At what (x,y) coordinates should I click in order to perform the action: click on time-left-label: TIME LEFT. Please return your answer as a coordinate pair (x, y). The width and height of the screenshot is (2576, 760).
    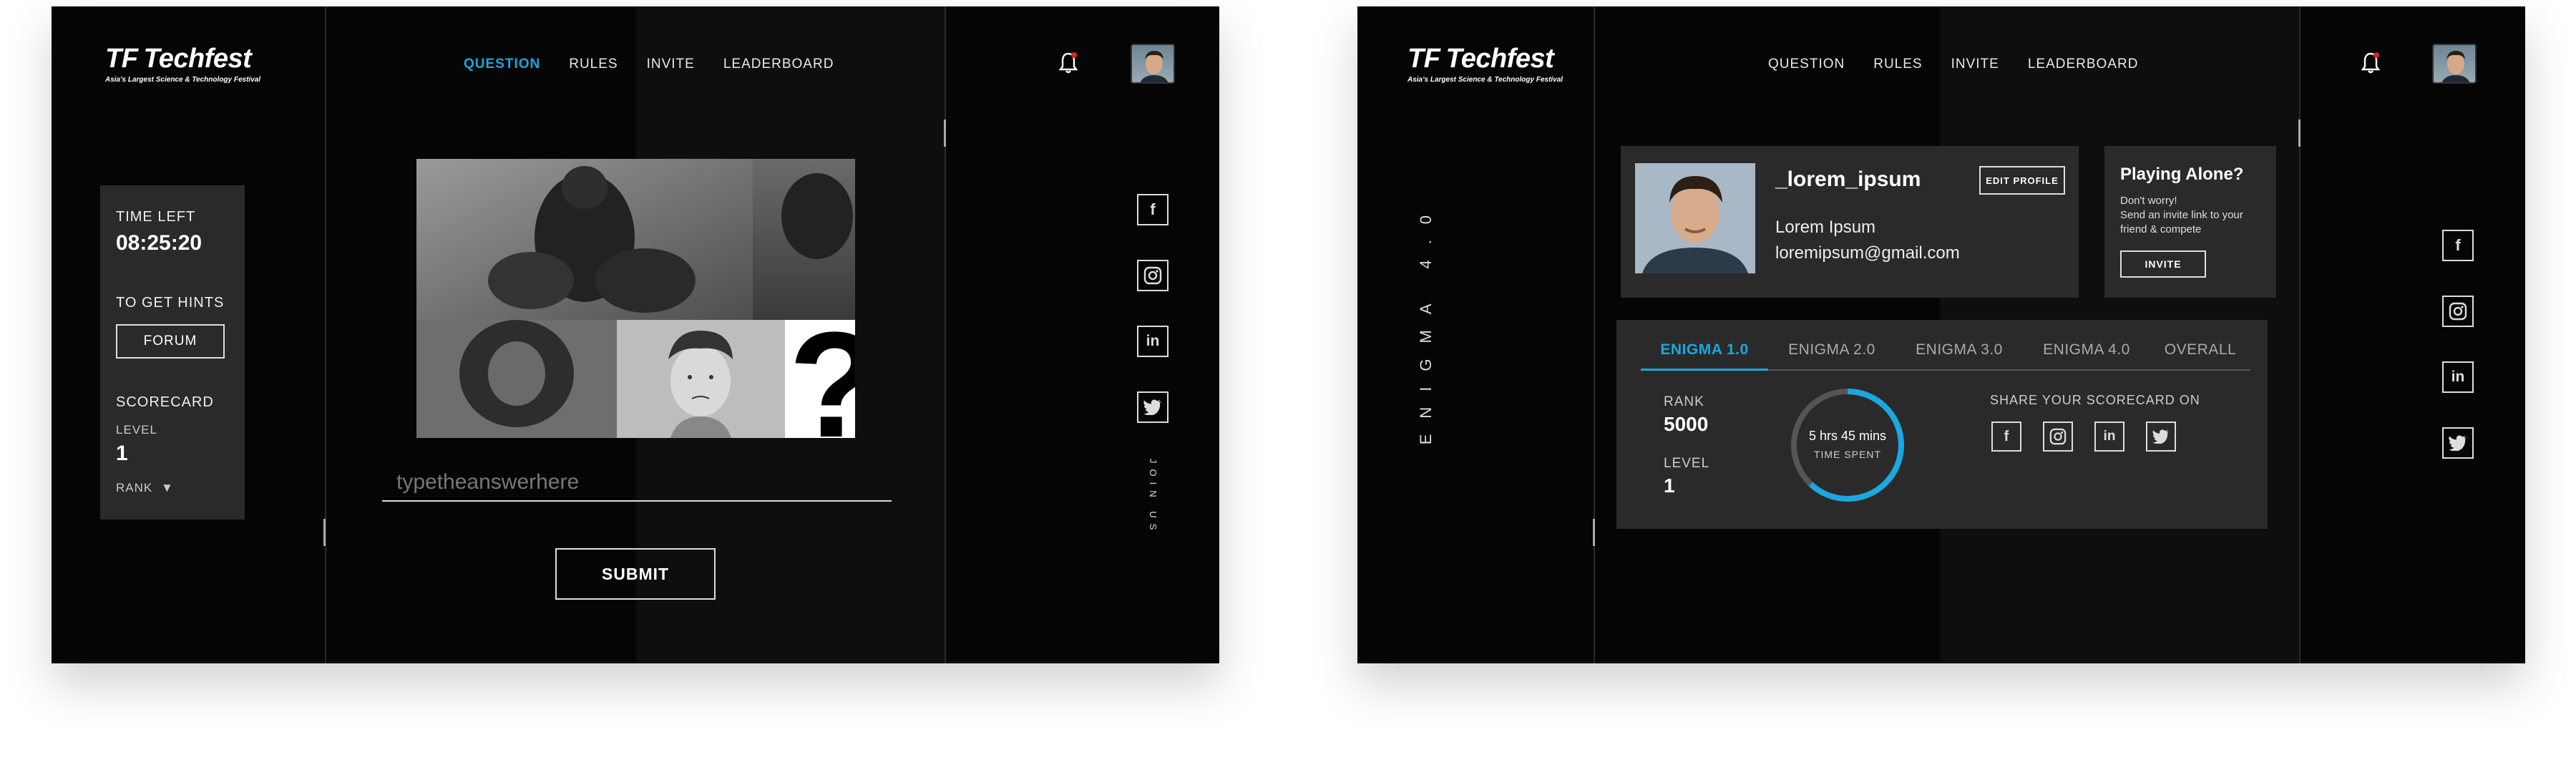
    Looking at the image, I should click on (156, 217).